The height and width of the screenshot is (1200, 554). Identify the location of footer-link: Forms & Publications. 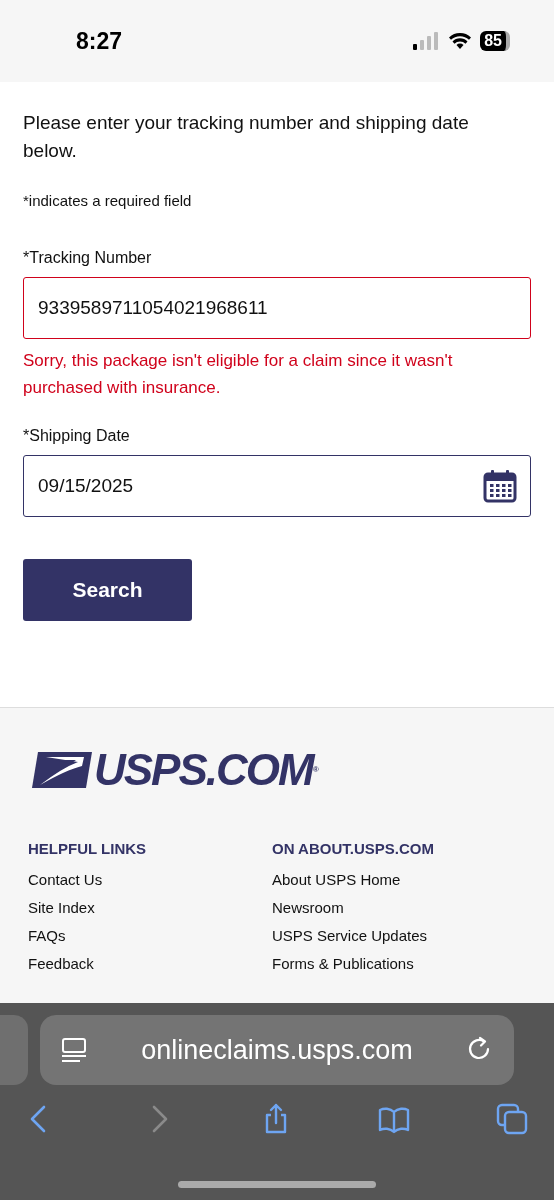
(394, 964).